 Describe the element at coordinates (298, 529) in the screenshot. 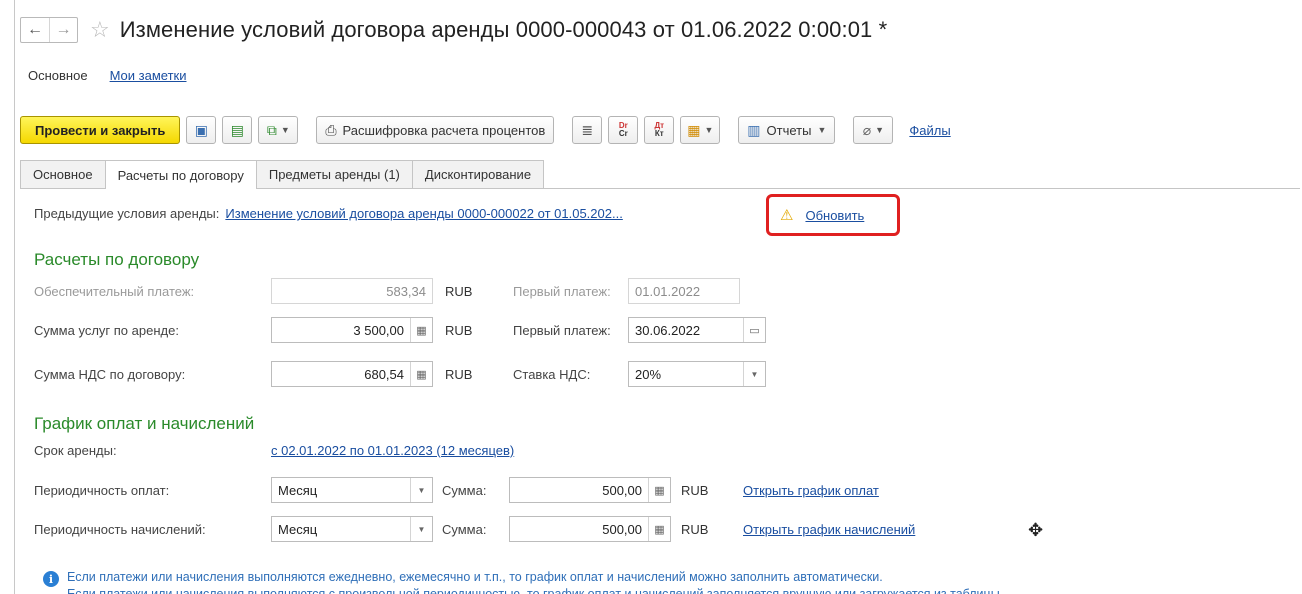

I see `accrual-period-value: Месяц` at that location.